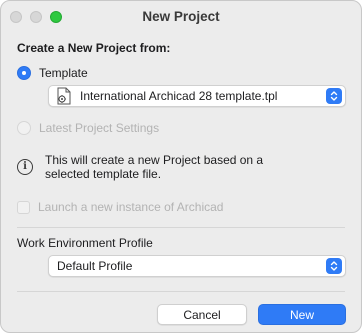  Describe the element at coordinates (94, 48) in the screenshot. I see `section-title: Create a New Project from:` at that location.